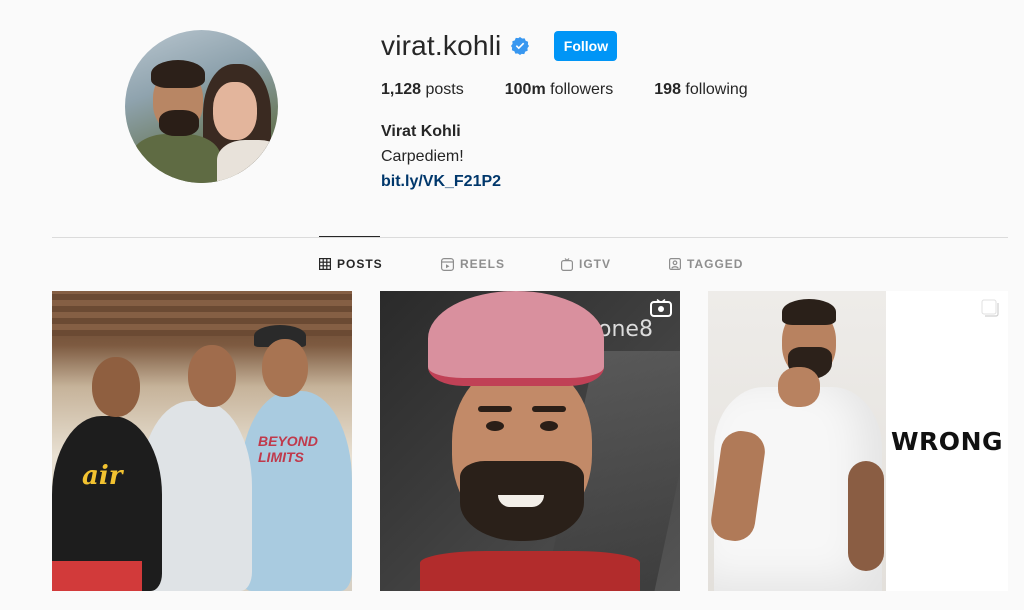 This screenshot has width=1024, height=610. What do you see at coordinates (441, 45) in the screenshot?
I see `profile-username: virat.kohli` at bounding box center [441, 45].